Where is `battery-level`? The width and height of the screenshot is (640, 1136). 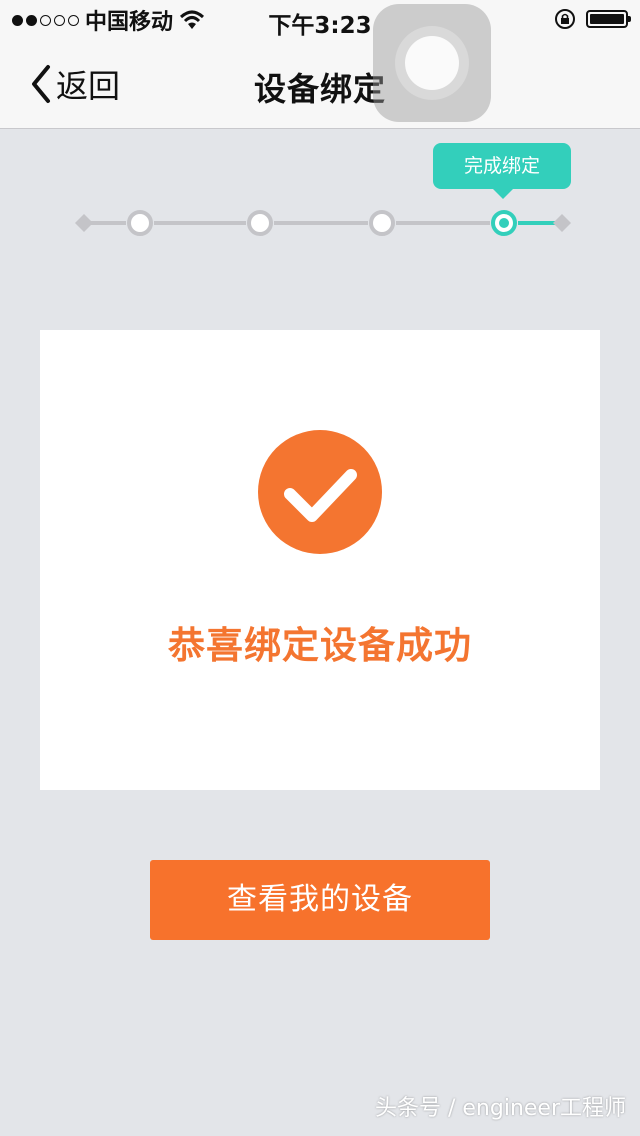 battery-level is located at coordinates (607, 19).